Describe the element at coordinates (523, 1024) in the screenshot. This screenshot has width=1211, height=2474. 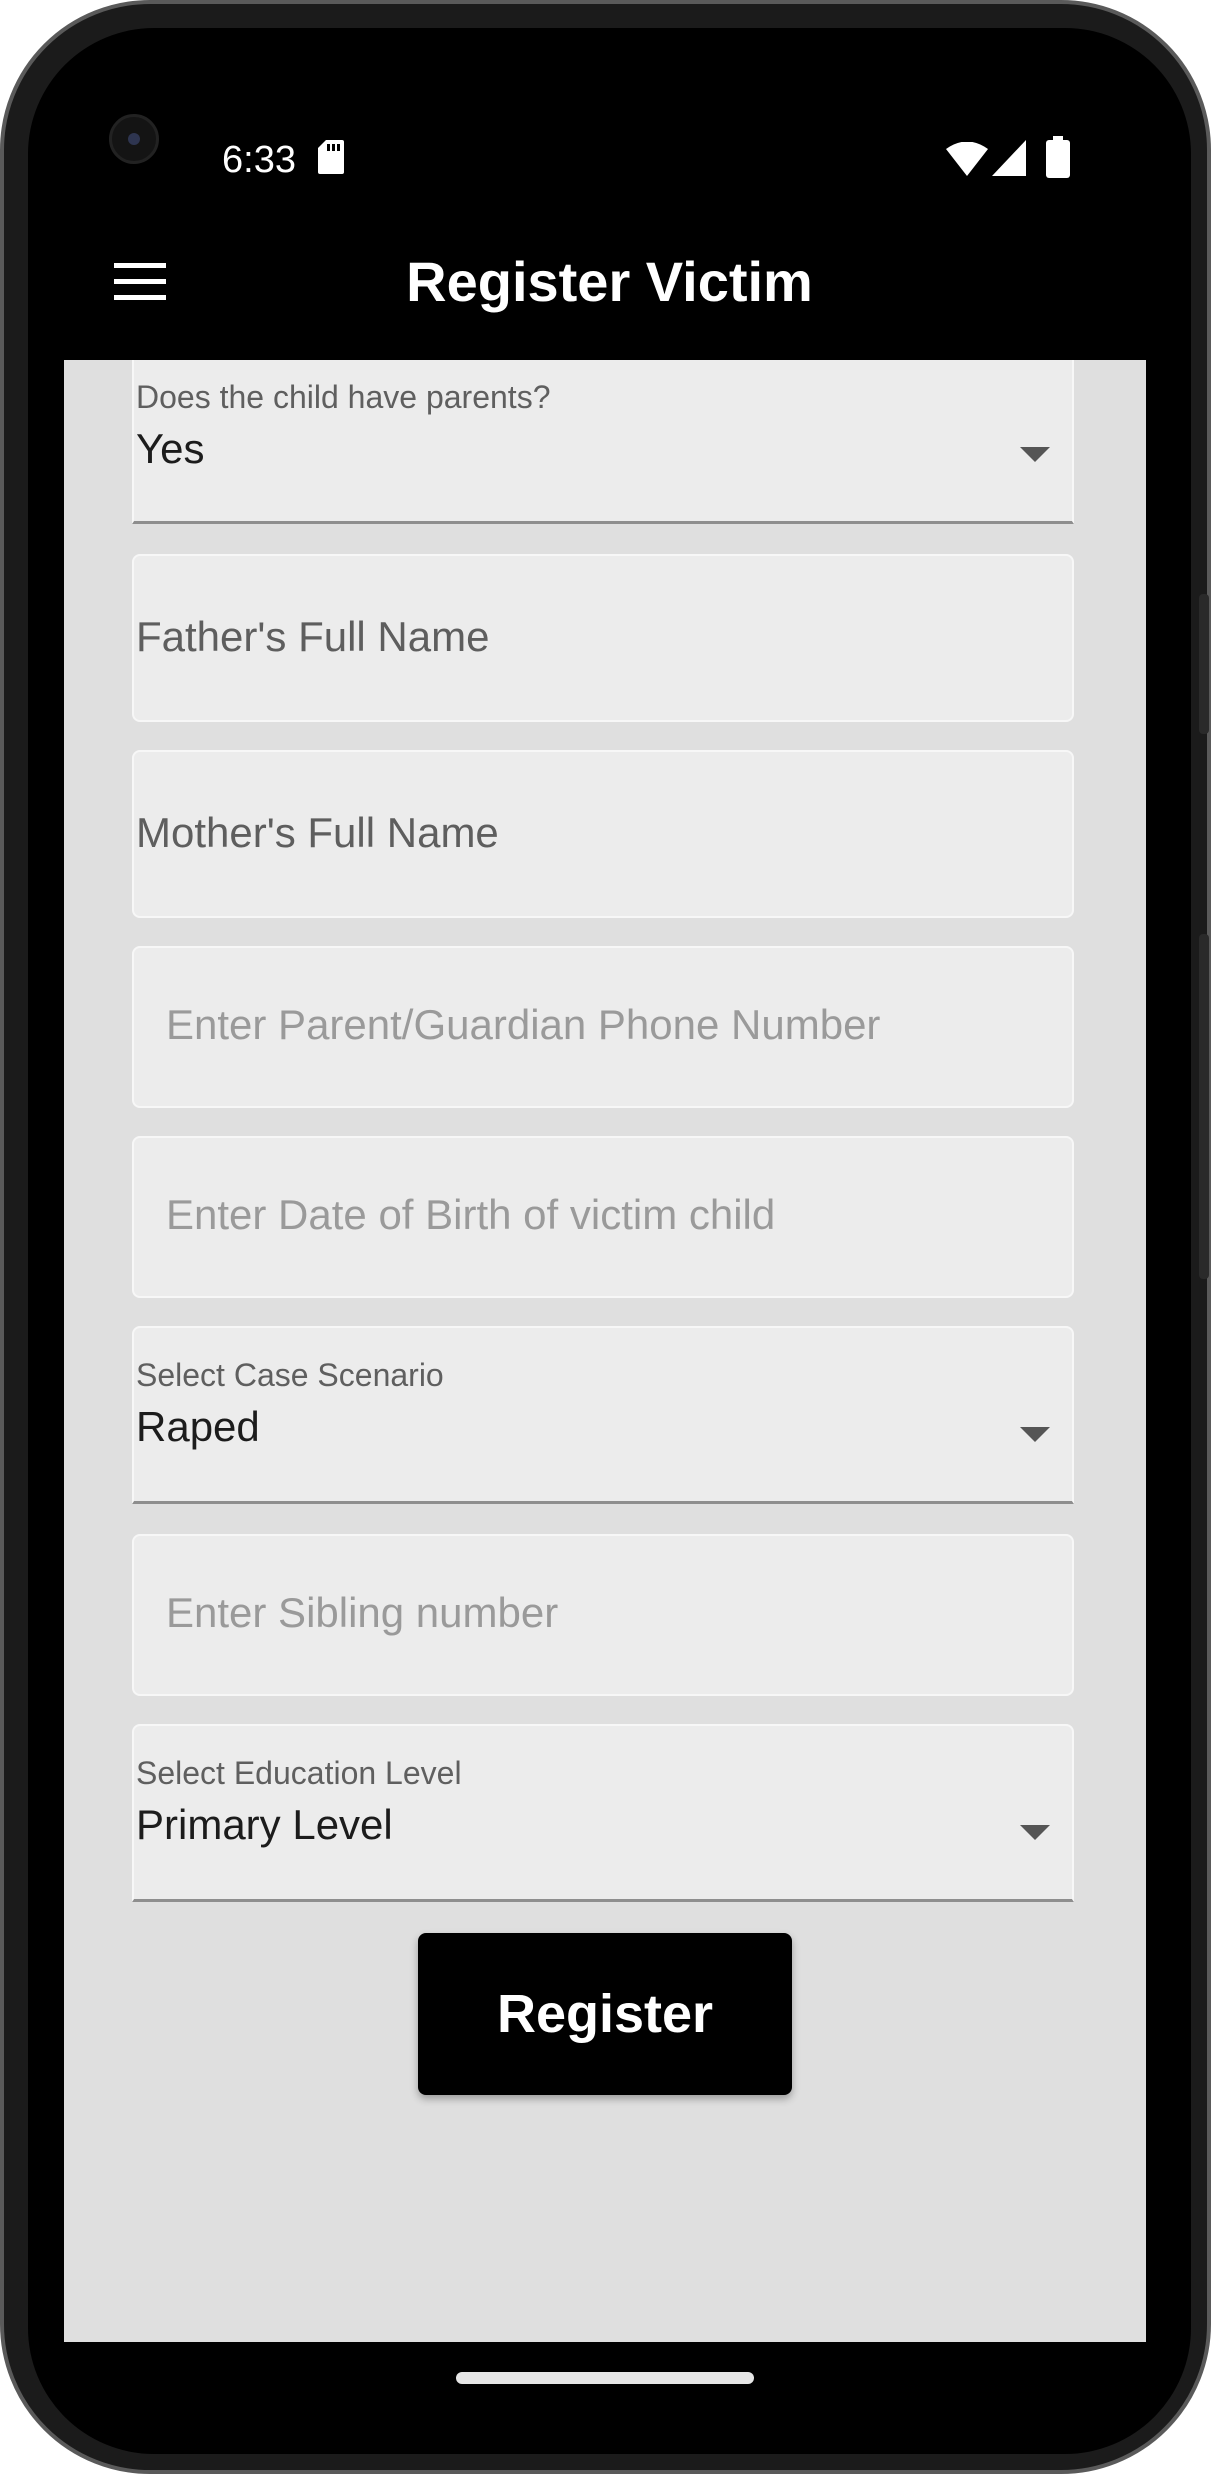
I see `guardian-phone-placeholder: Enter Parent/Guardian Phone Number` at that location.